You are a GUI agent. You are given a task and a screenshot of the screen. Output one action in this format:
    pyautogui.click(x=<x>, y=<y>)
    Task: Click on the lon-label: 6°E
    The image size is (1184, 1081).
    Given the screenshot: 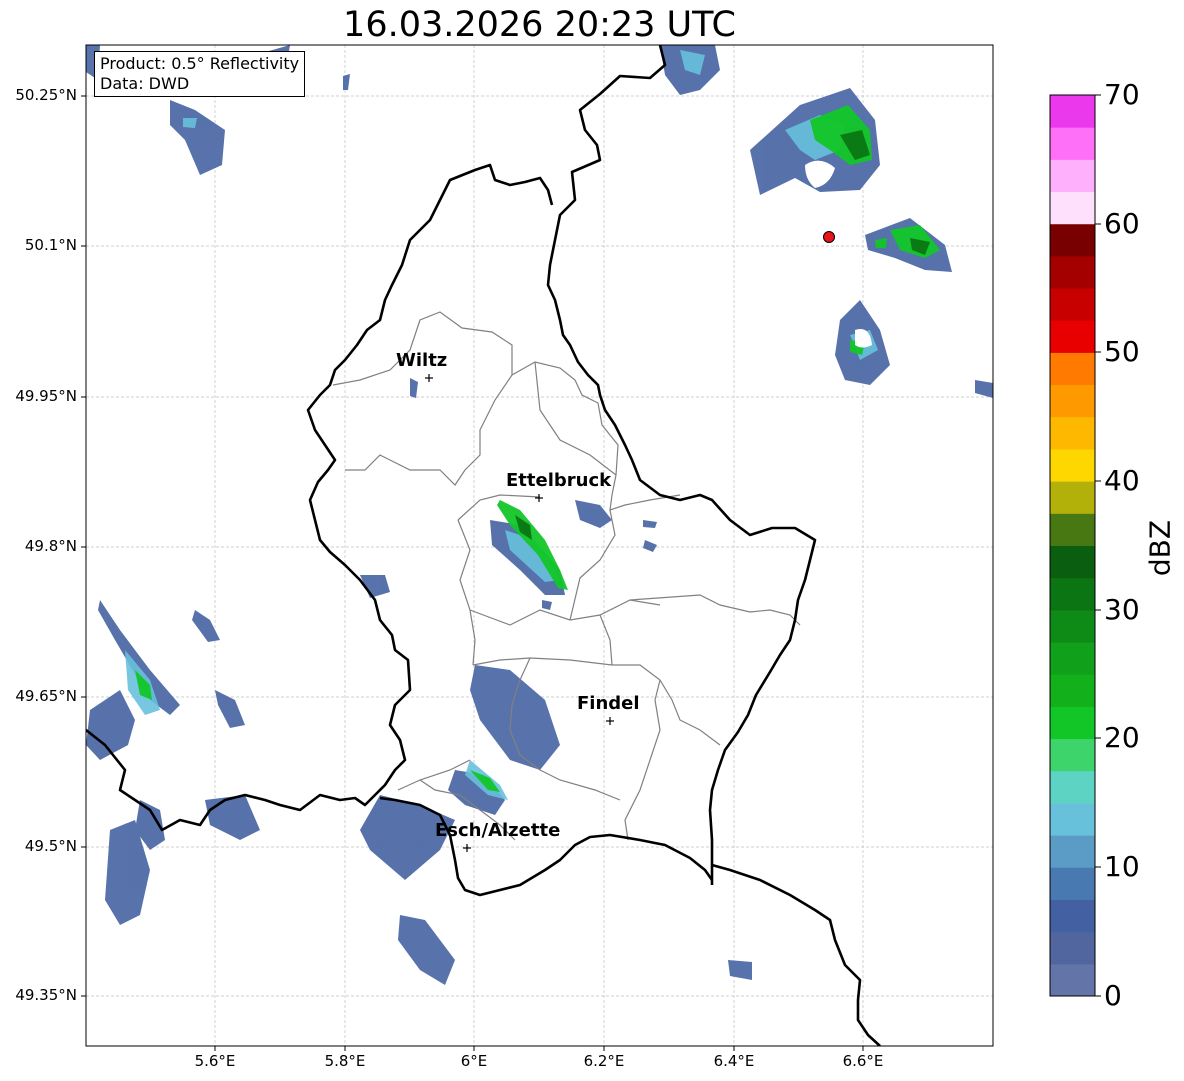 What is the action you would take?
    pyautogui.click(x=474, y=1061)
    